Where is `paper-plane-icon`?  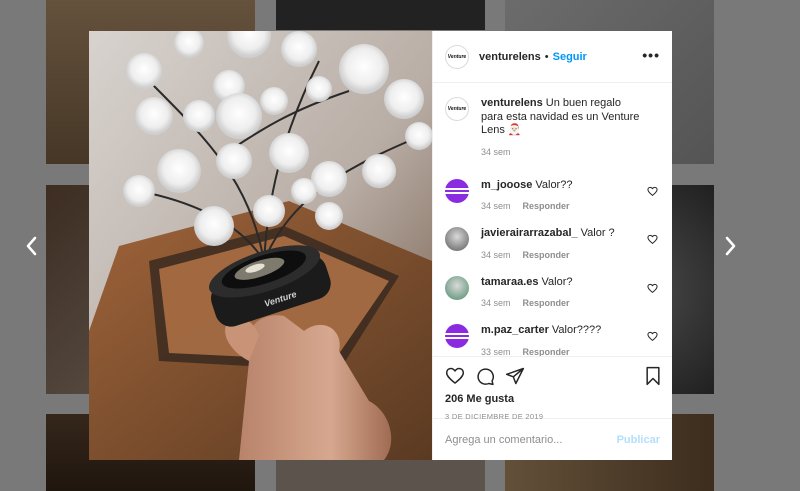 paper-plane-icon is located at coordinates (515, 376).